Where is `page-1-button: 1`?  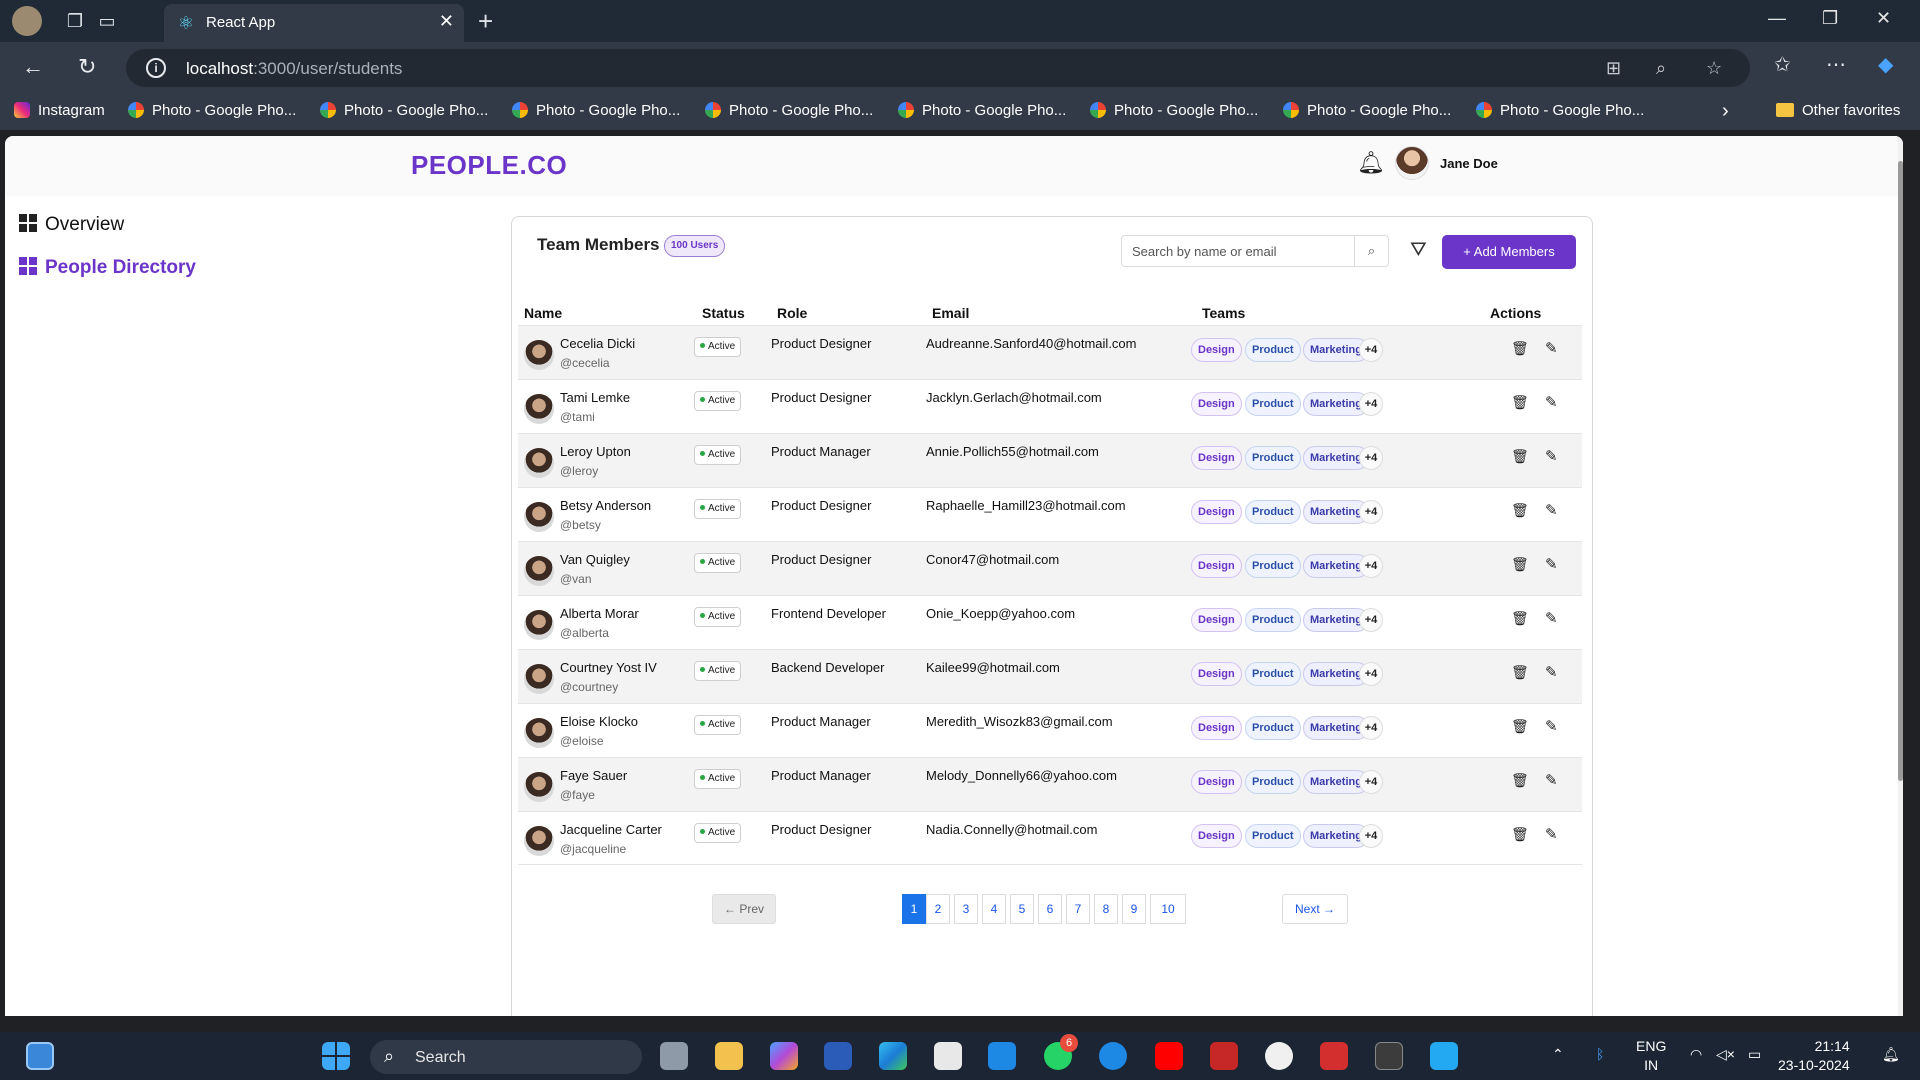
page-1-button: 1 is located at coordinates (914, 909).